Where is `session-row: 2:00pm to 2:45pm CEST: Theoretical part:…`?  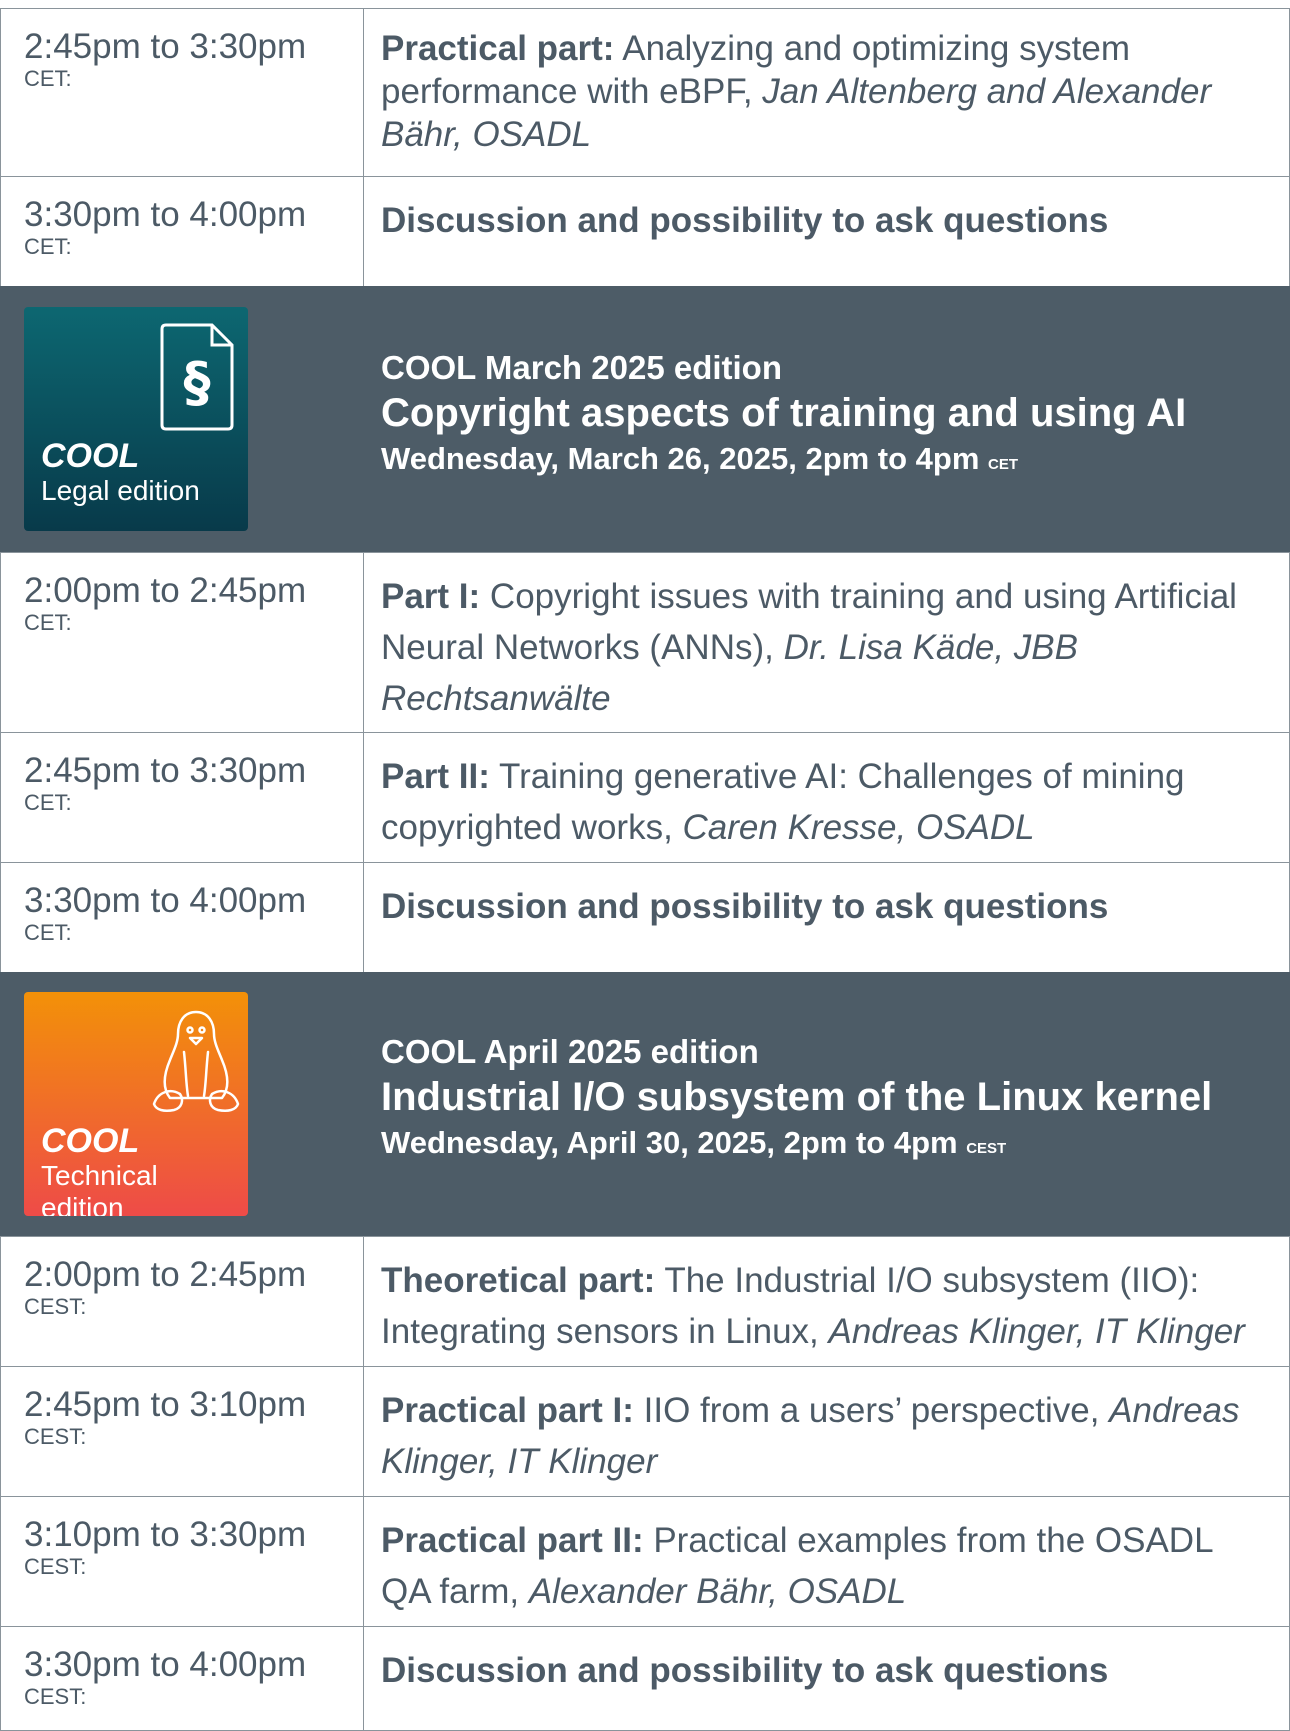 session-row: 2:00pm to 2:45pm CEST: Theoretical part:… is located at coordinates (645, 1301).